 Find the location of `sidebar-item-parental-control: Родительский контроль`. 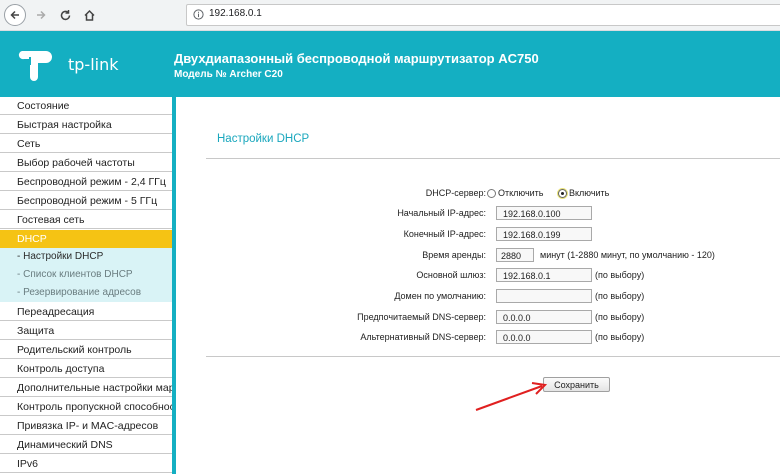

sidebar-item-parental-control: Родительский контроль is located at coordinates (86, 350).